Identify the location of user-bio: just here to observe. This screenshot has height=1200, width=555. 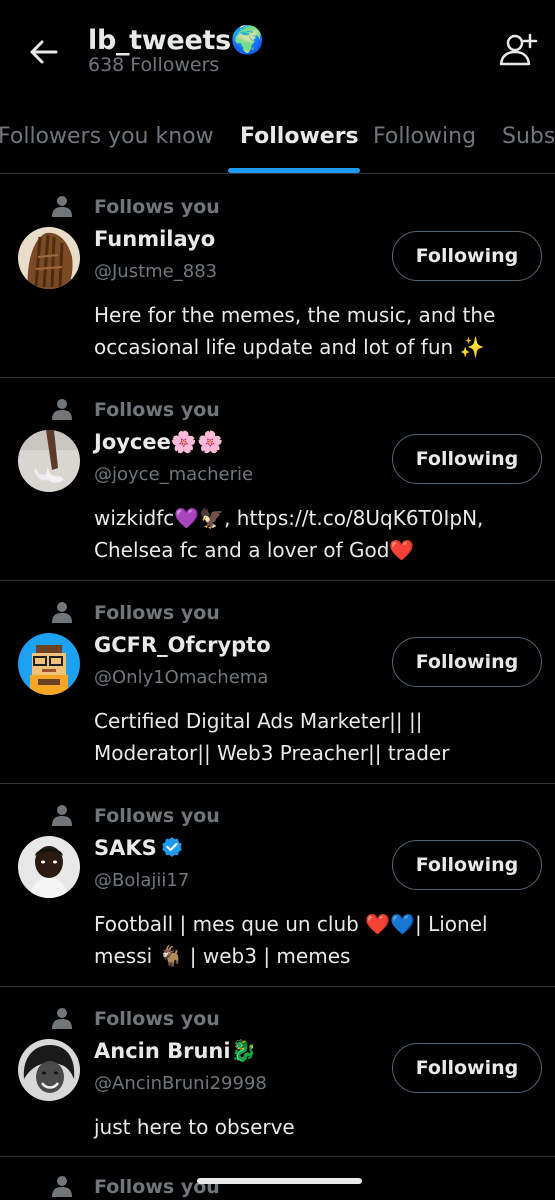
(194, 1127).